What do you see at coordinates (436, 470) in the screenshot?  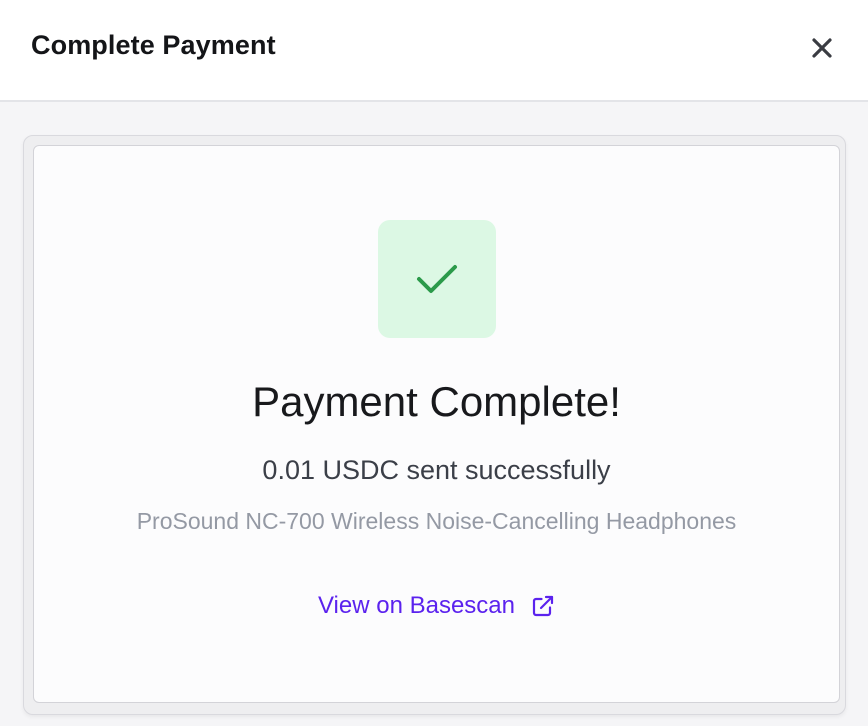 I see `amount-sent-text: 0.01 USDC sent successfully` at bounding box center [436, 470].